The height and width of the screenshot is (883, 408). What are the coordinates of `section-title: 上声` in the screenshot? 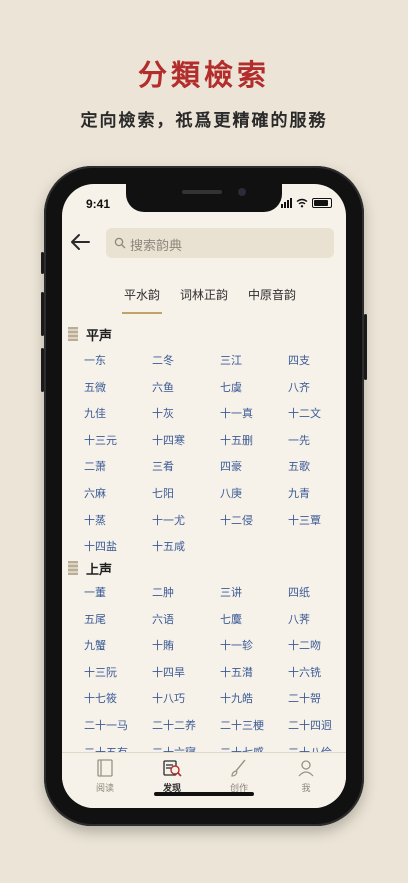 It's located at (99, 570).